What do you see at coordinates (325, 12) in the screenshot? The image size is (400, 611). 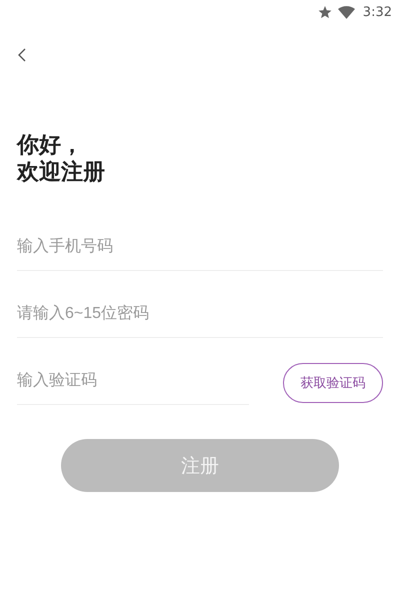 I see `star-icon` at bounding box center [325, 12].